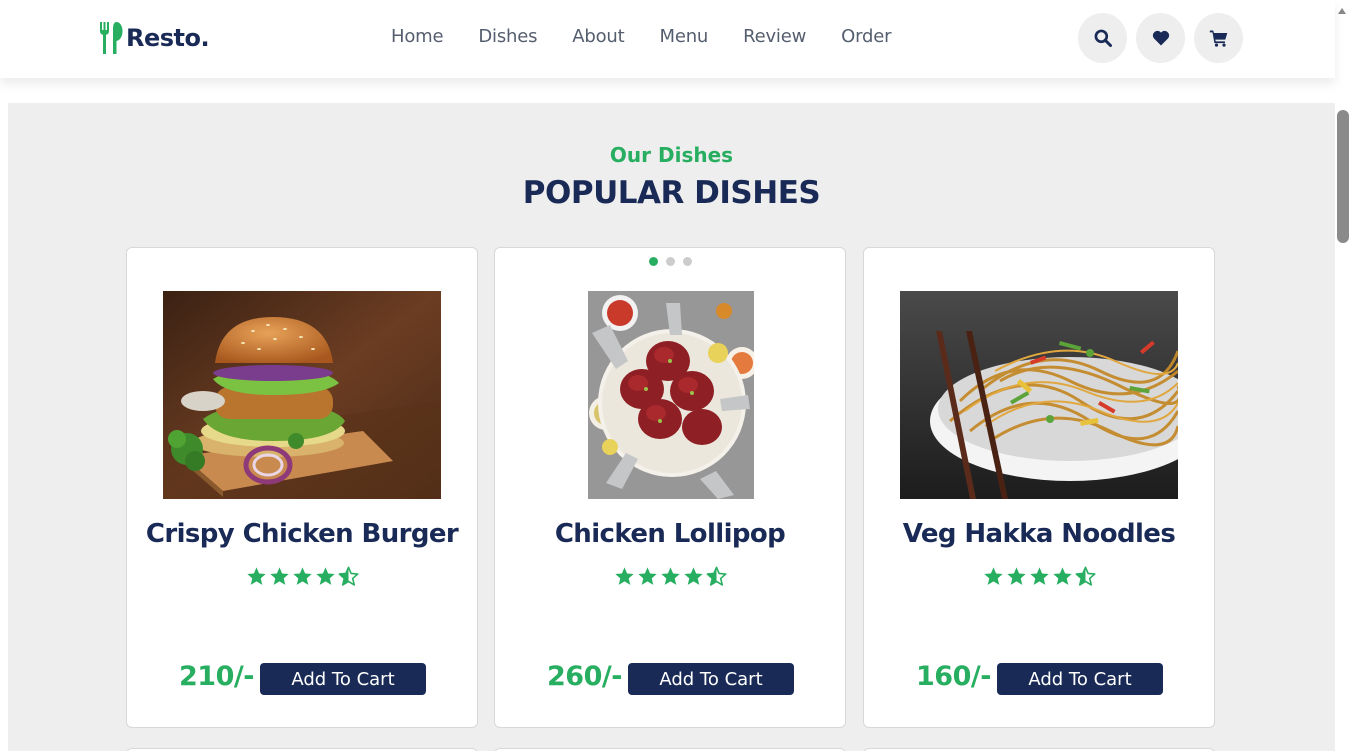 This screenshot has height=751, width=1357. What do you see at coordinates (774, 36) in the screenshot?
I see `nav-review: Review` at bounding box center [774, 36].